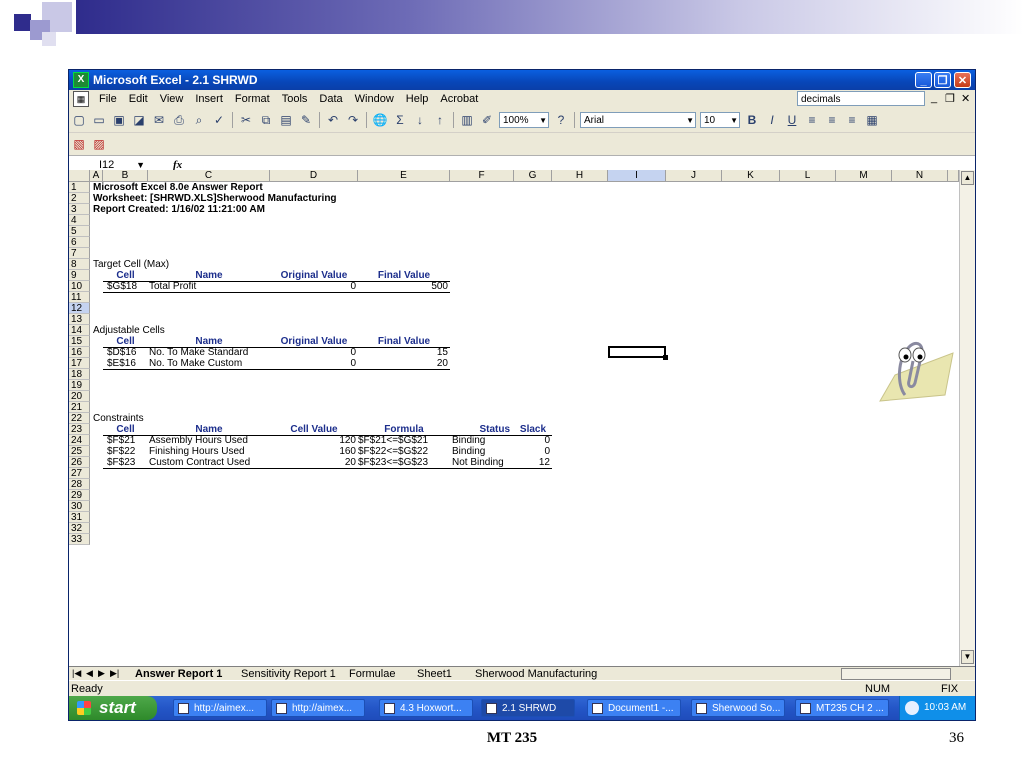 The width and height of the screenshot is (1024, 768). Describe the element at coordinates (393, 440) in the screenshot. I see `table-cell: $F$21<=$G$21` at that location.